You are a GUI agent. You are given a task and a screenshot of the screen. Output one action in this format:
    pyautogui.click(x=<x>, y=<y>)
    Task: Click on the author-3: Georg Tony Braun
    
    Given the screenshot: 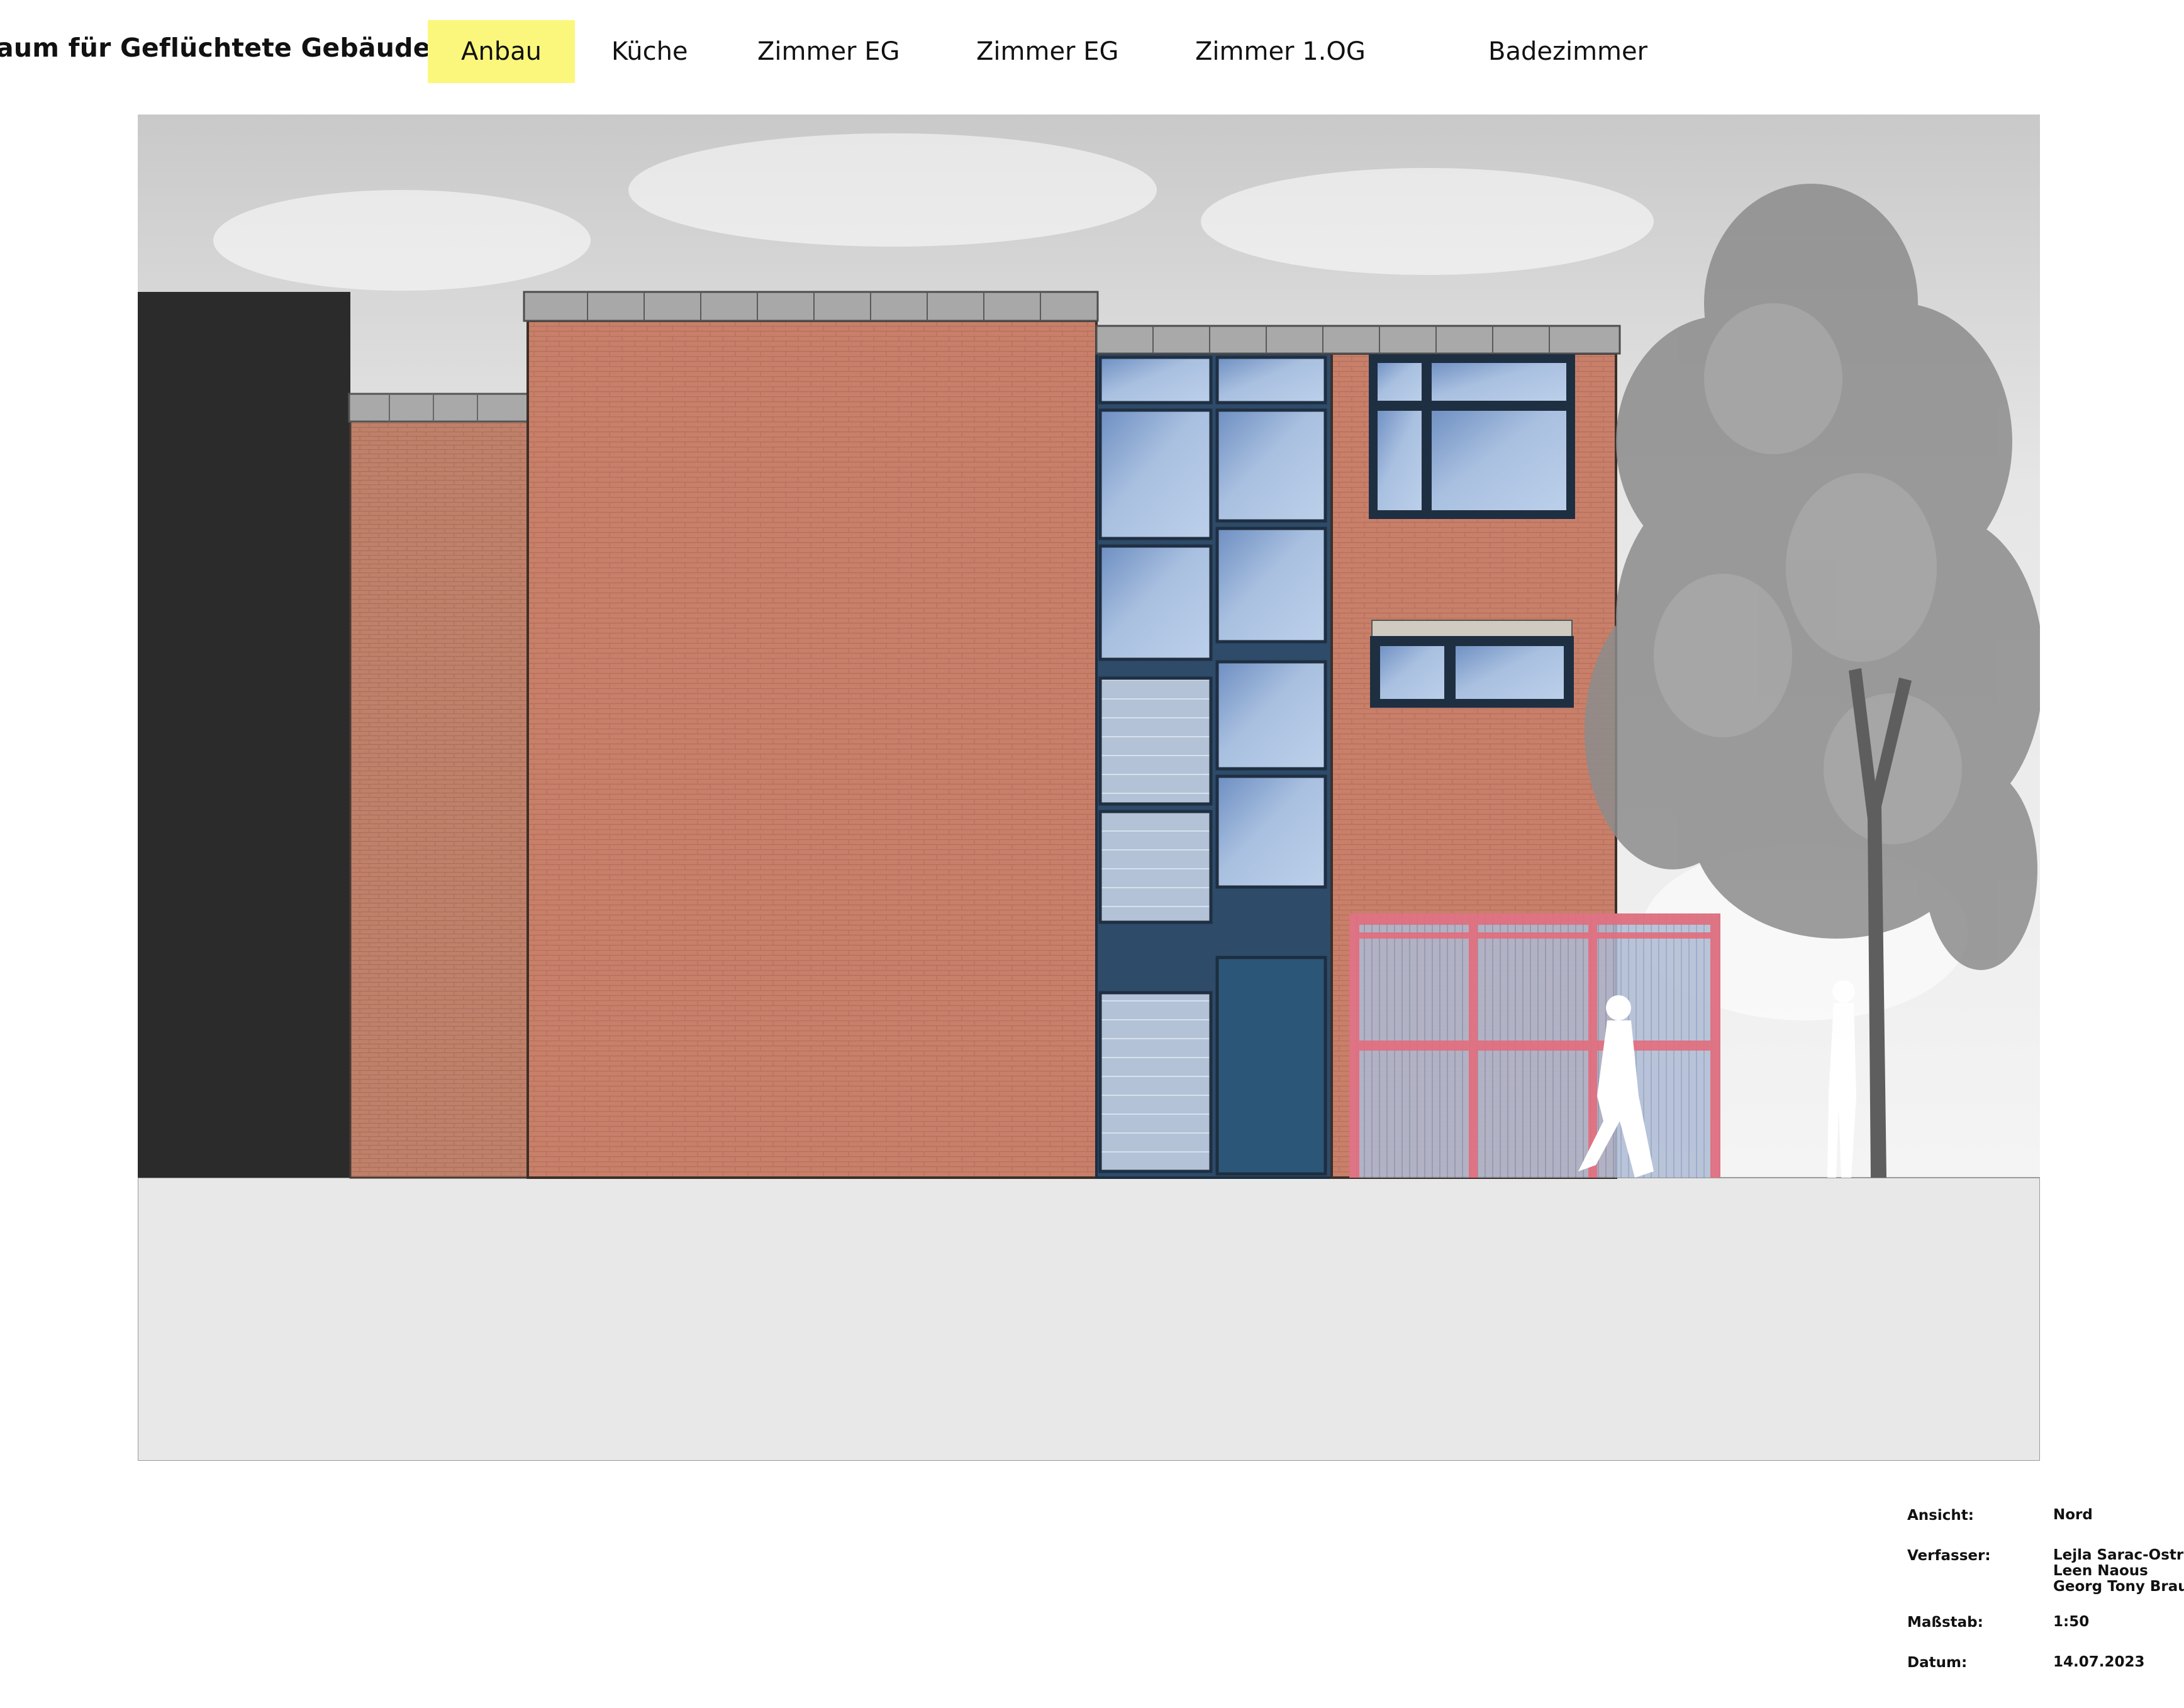 What is the action you would take?
    pyautogui.click(x=2118, y=1586)
    